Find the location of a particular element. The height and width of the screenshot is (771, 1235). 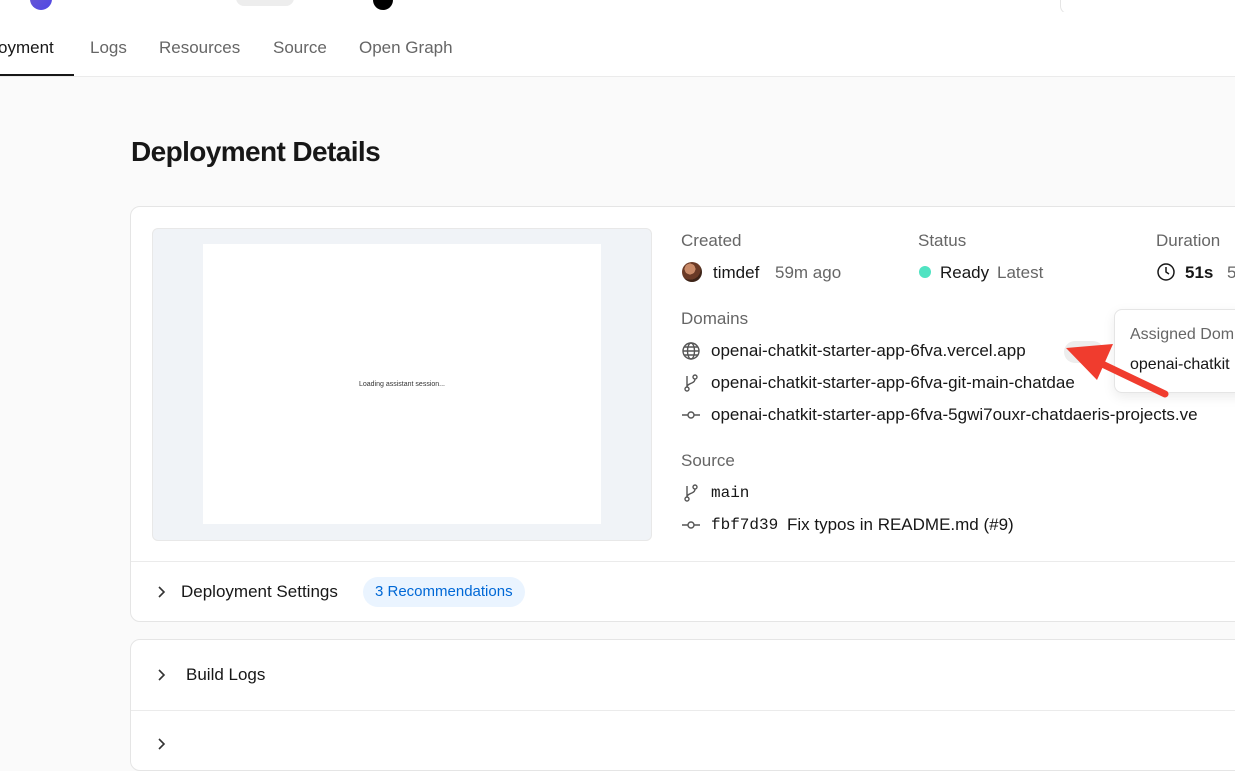

tooltip-title: Assigned Dom is located at coordinates (1182, 334).